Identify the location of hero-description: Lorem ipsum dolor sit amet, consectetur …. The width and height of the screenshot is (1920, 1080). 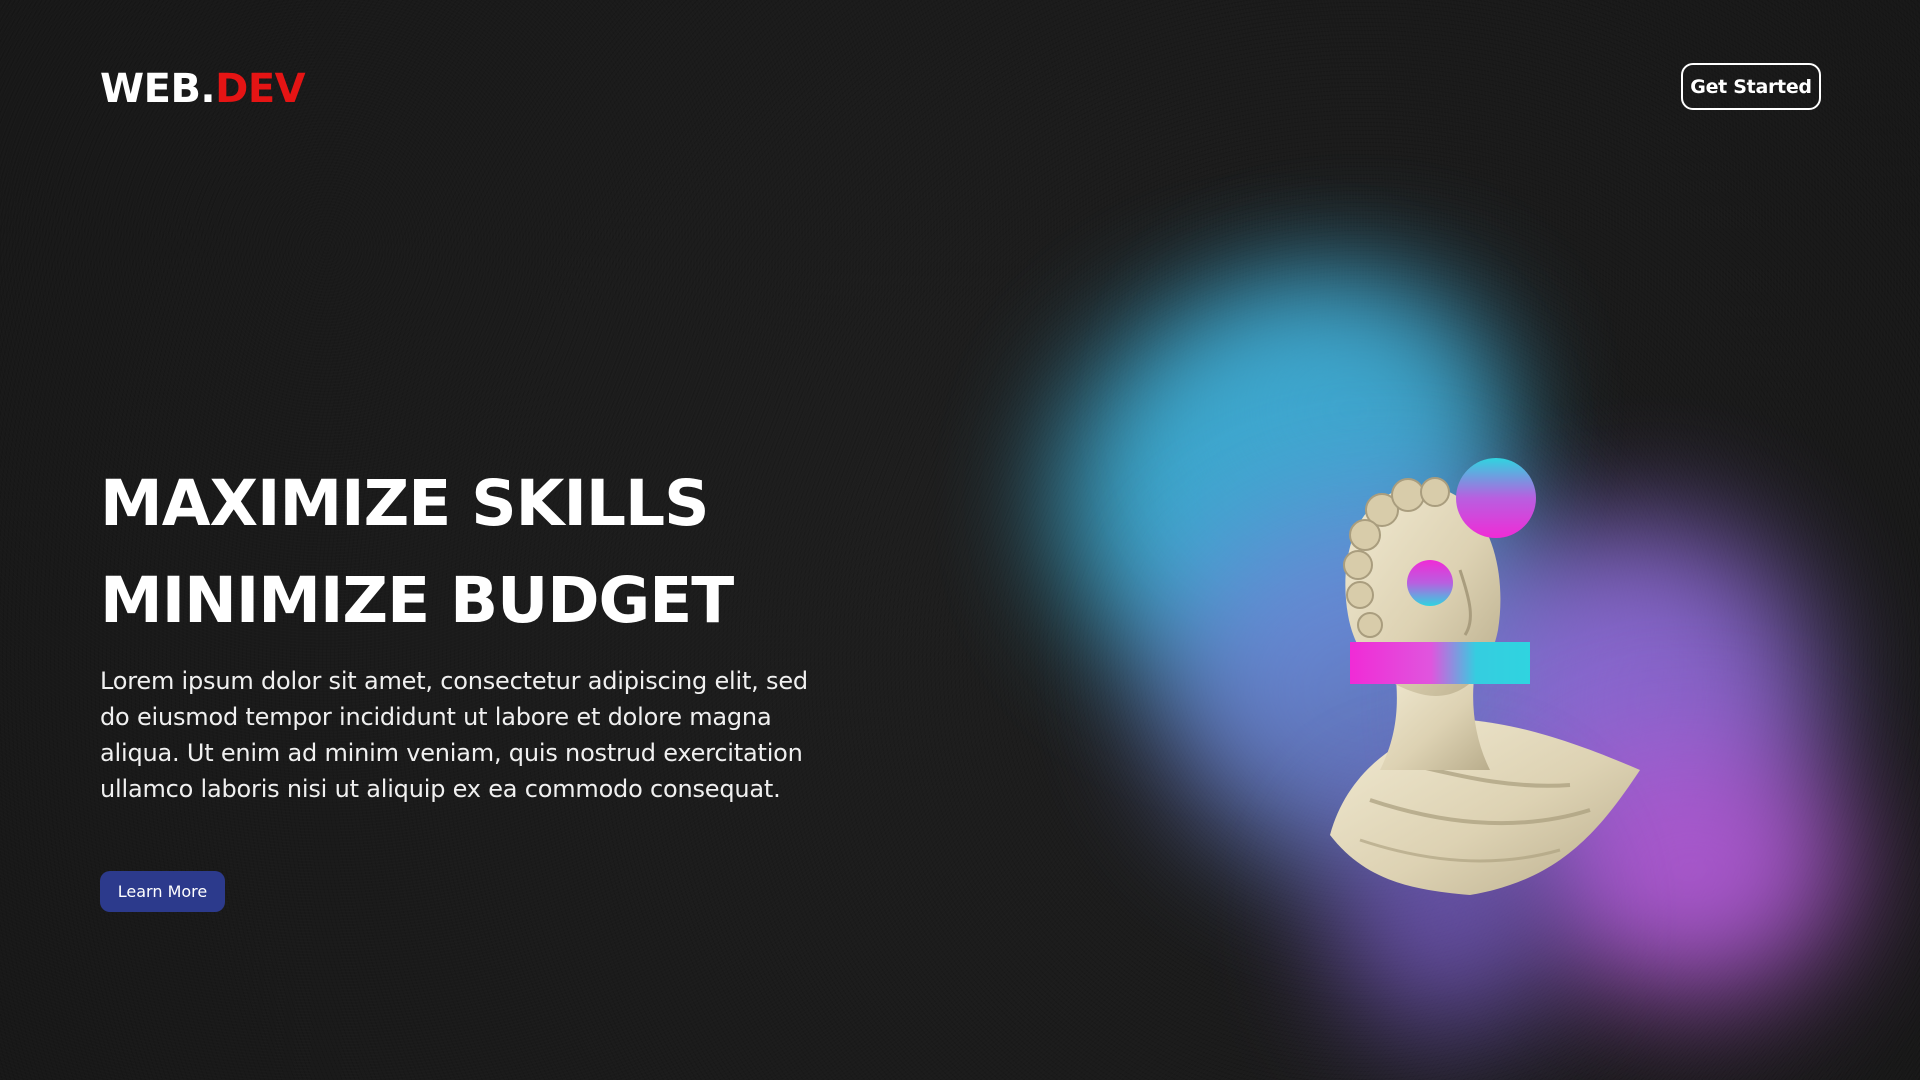
(454, 735).